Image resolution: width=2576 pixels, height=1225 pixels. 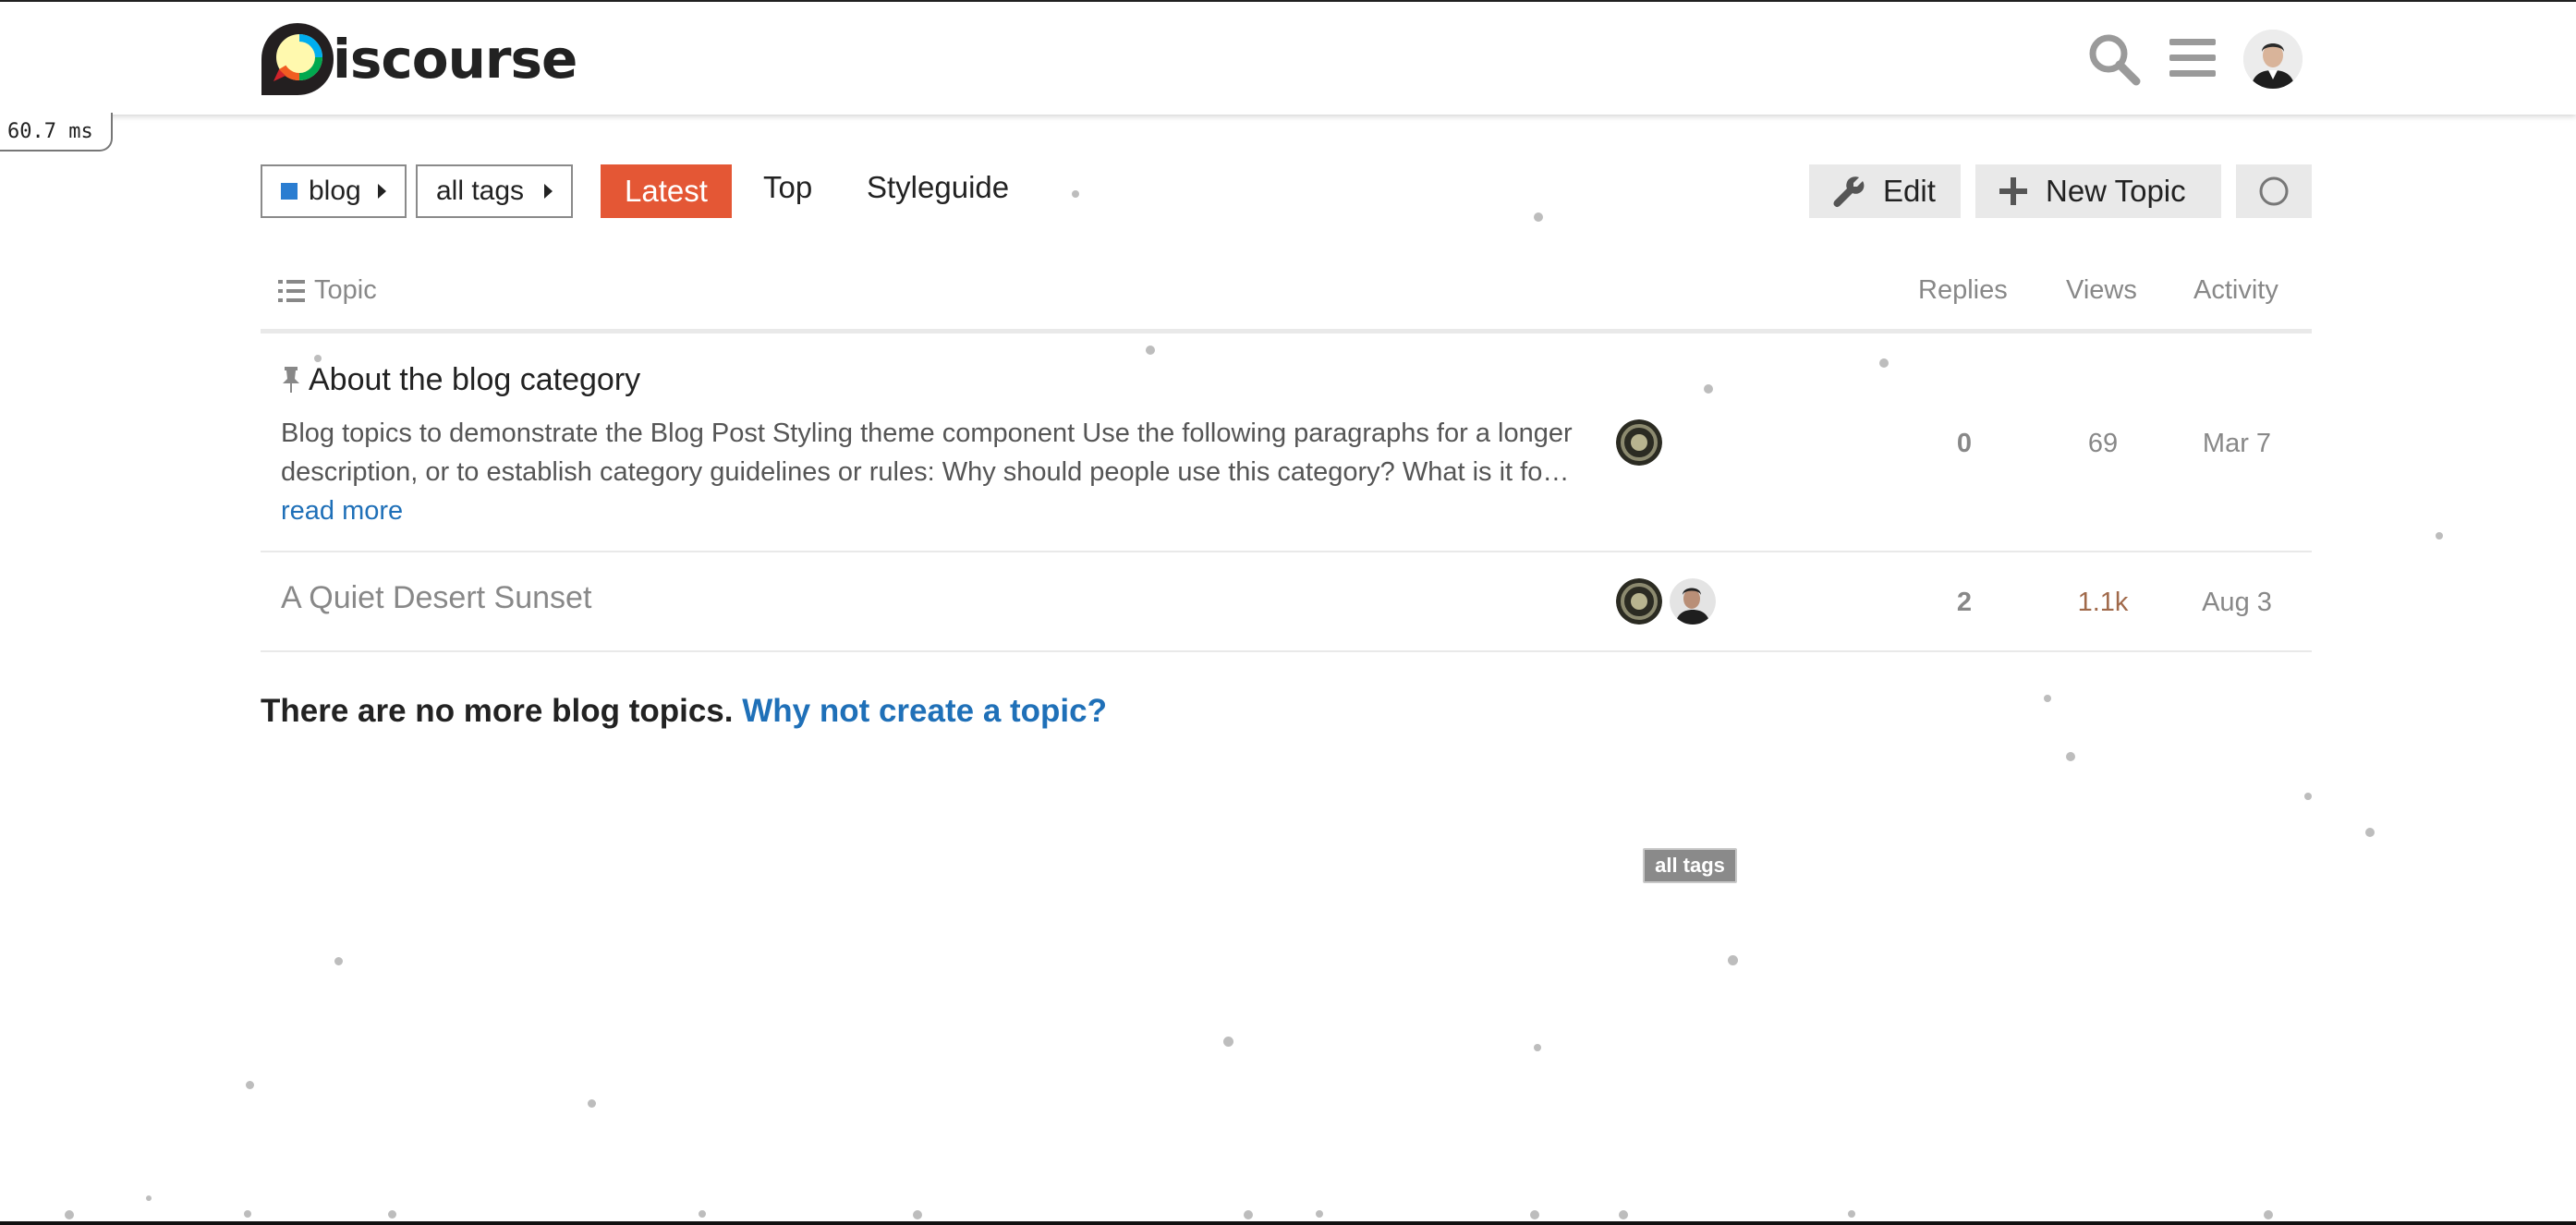 I want to click on current-user-avatar, so click(x=2273, y=60).